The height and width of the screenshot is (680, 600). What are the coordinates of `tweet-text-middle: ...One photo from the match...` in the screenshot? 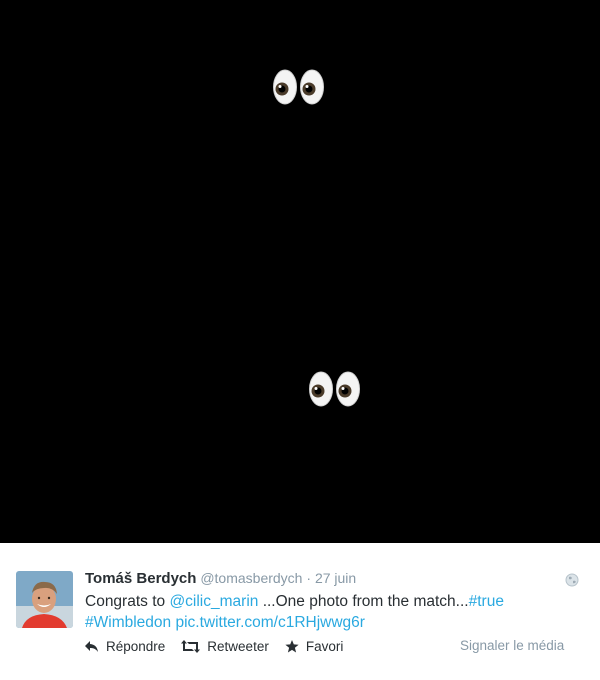 It's located at (363, 601).